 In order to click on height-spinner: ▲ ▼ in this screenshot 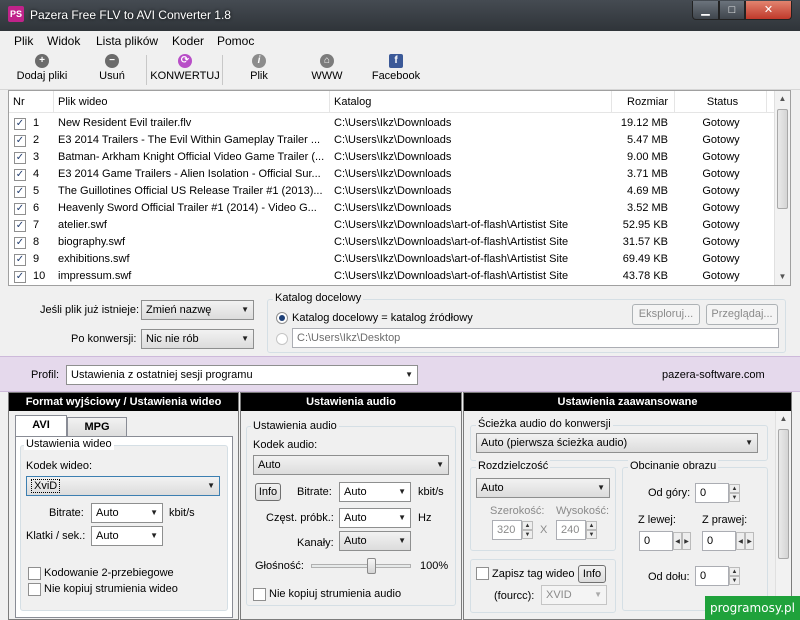, I will do `click(591, 530)`.